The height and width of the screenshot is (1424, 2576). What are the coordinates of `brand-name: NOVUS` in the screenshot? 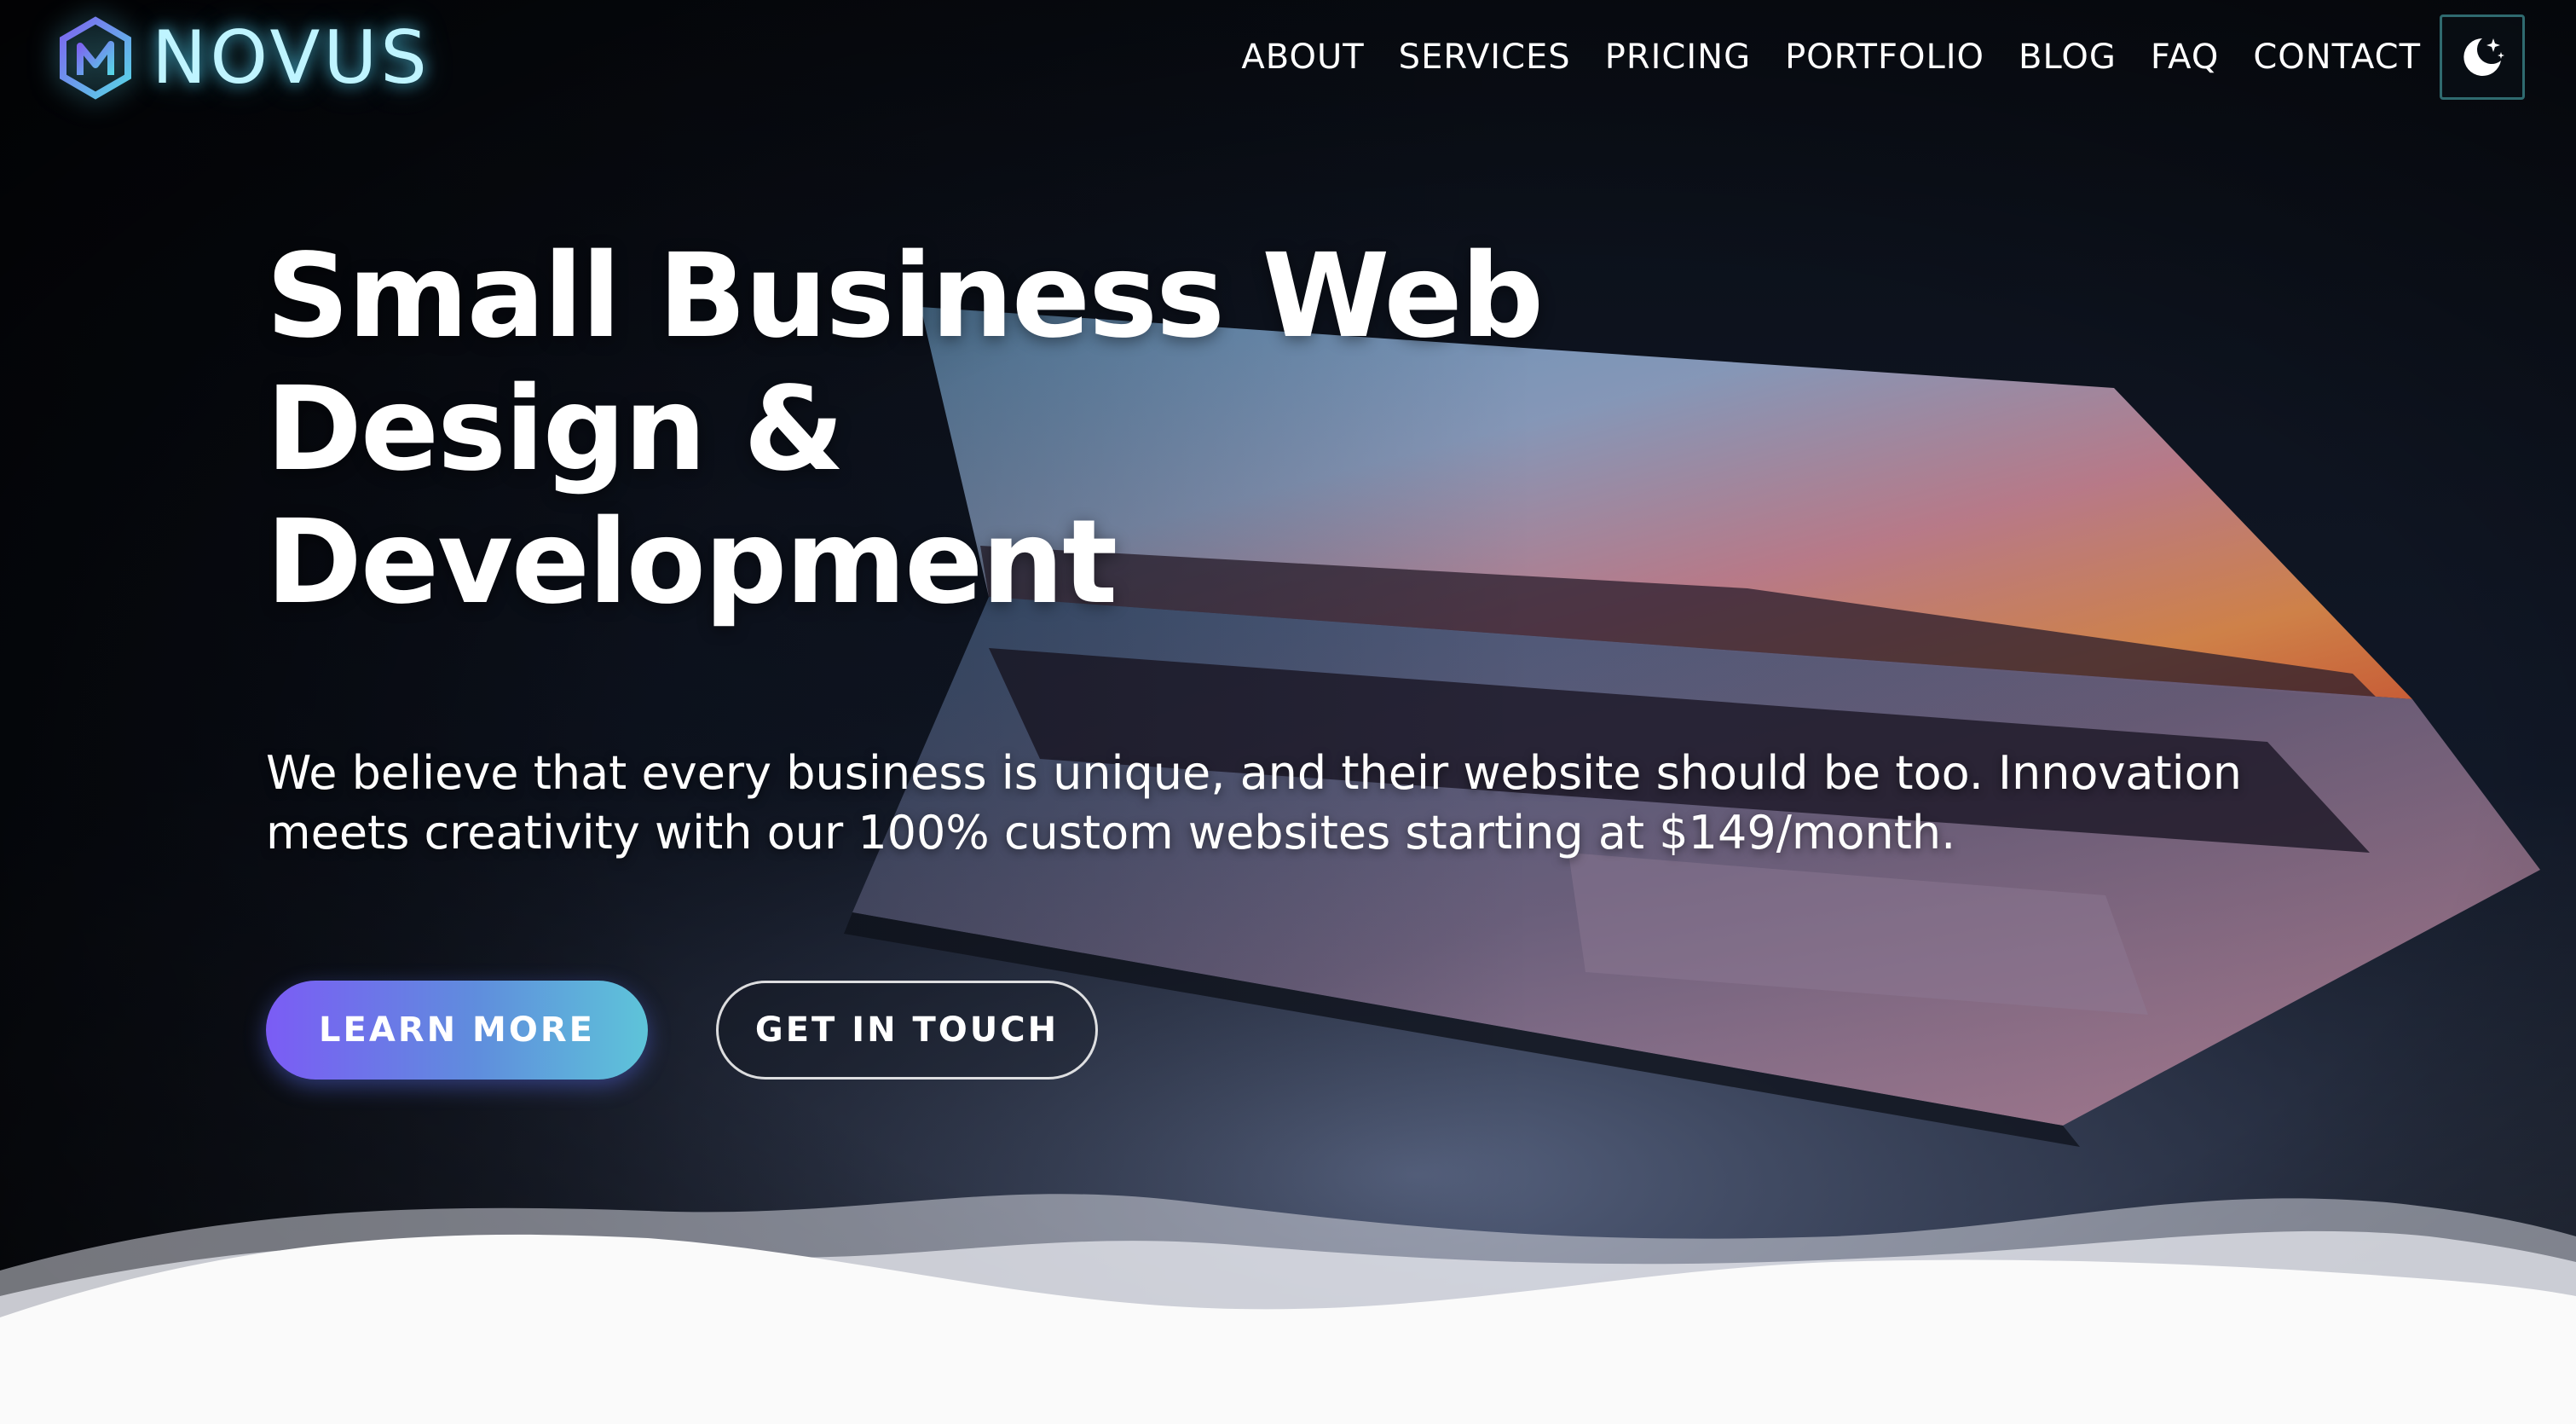 It's located at (291, 58).